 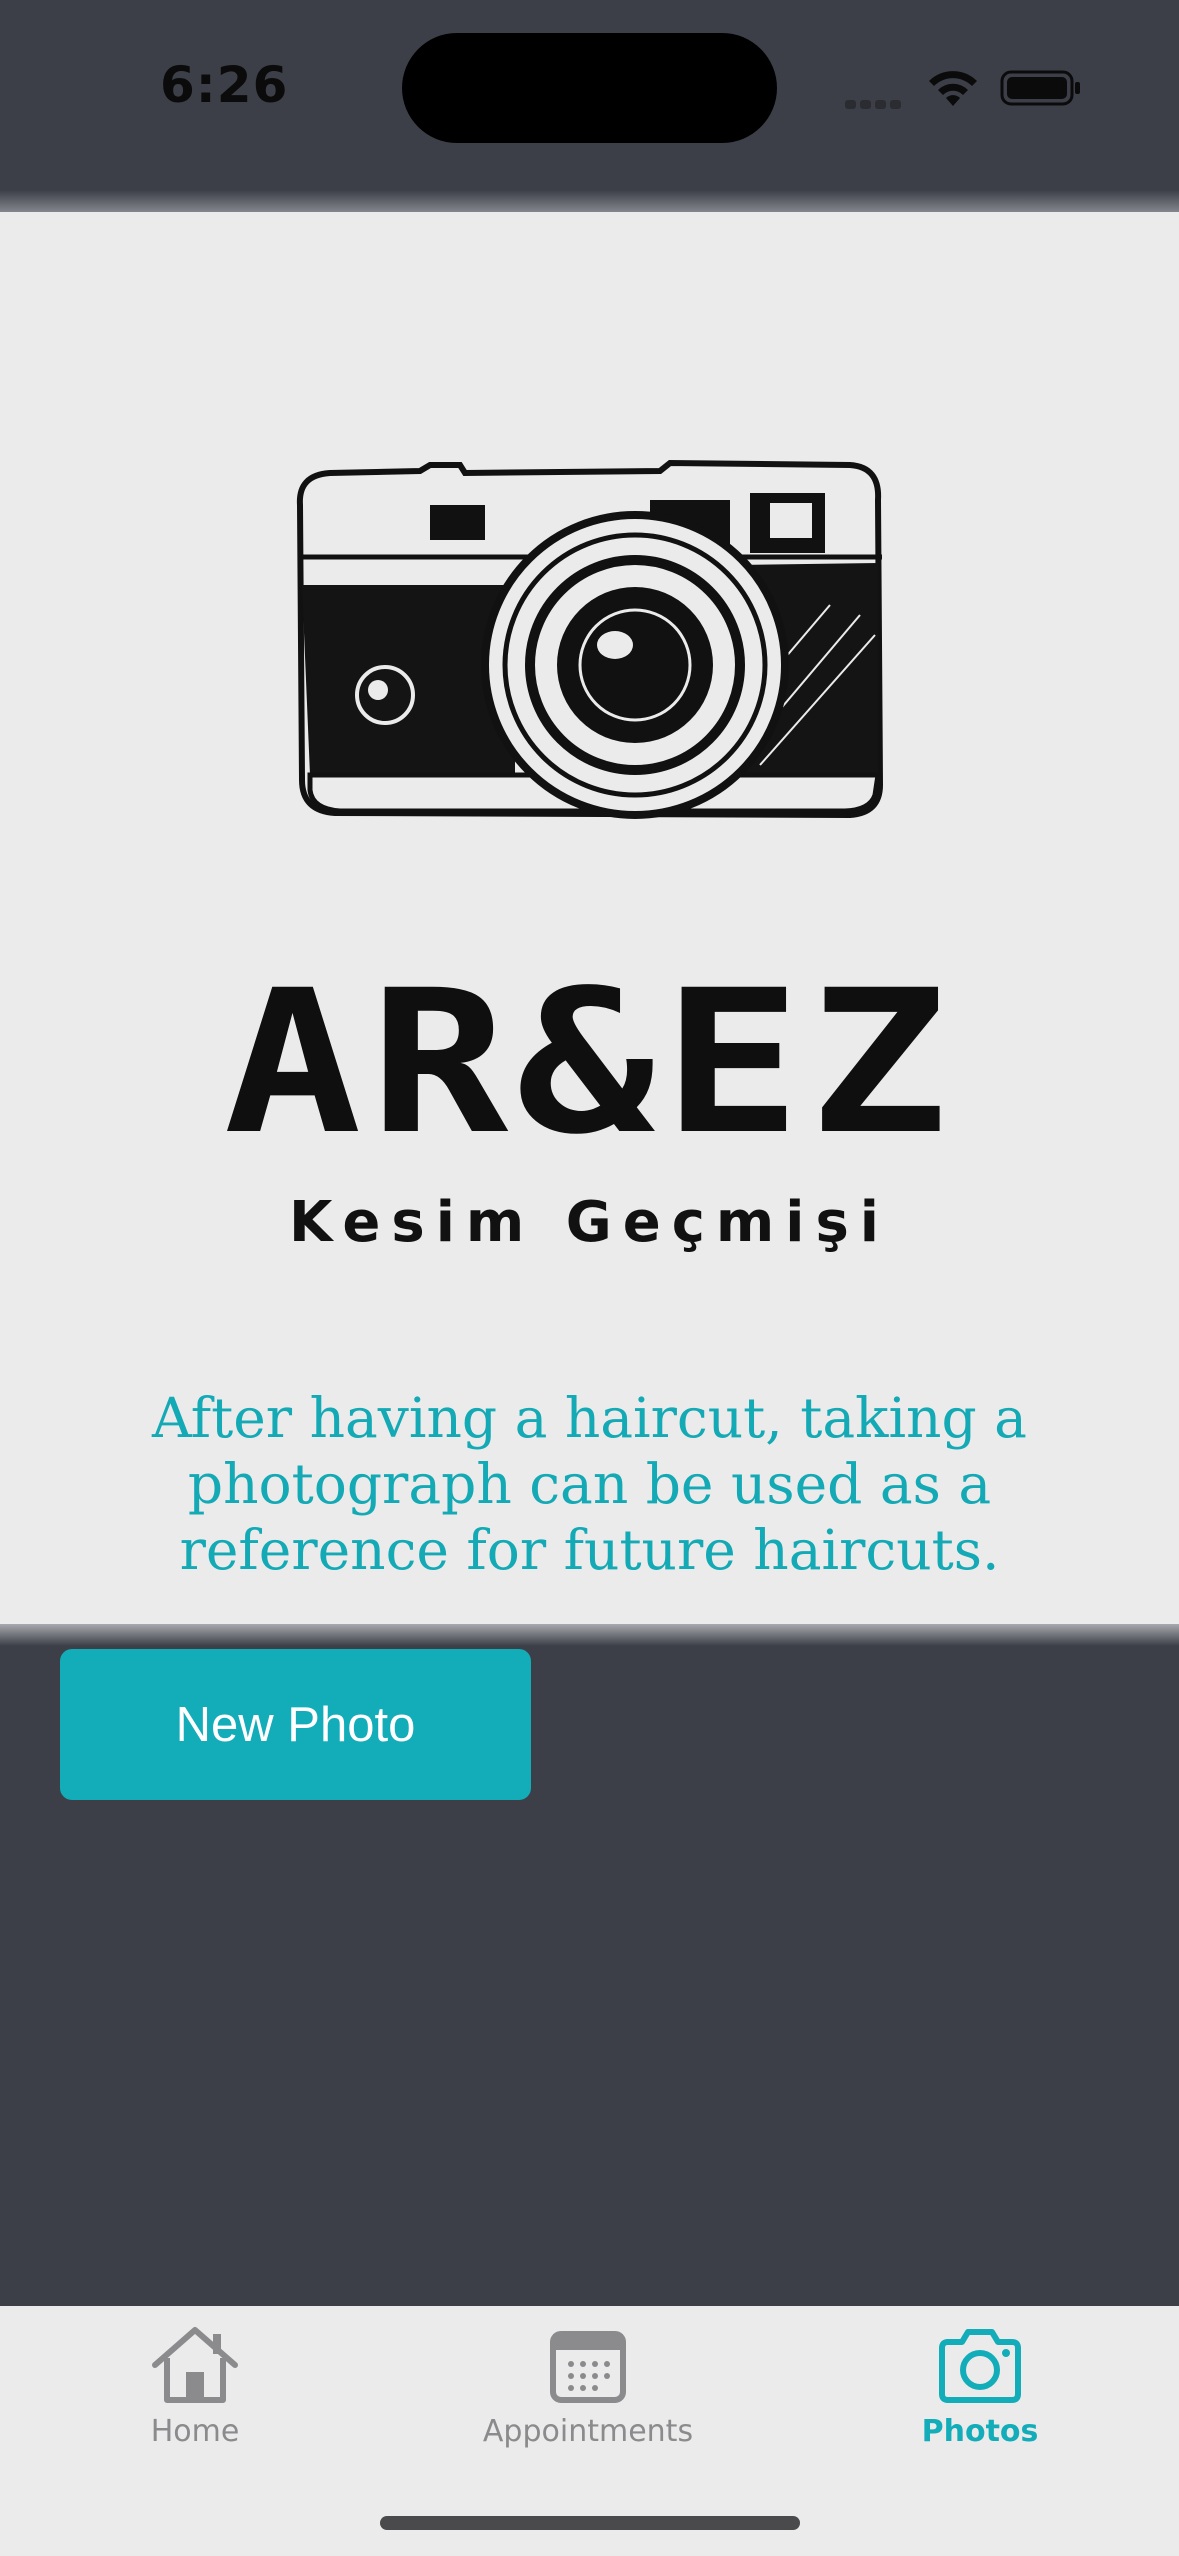 What do you see at coordinates (875, 102) in the screenshot?
I see `cellular-signal-icon` at bounding box center [875, 102].